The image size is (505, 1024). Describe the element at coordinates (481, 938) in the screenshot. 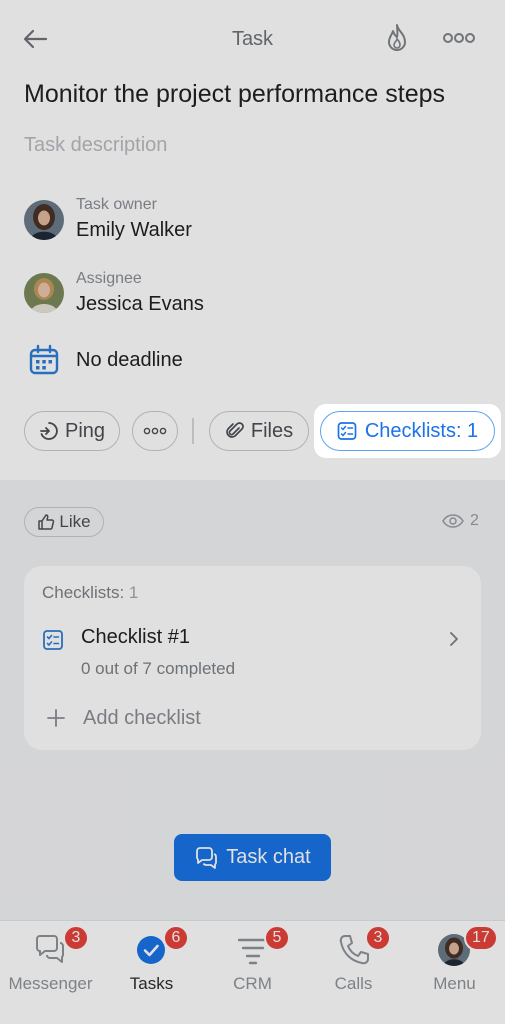

I see `menu-badge: 17` at that location.